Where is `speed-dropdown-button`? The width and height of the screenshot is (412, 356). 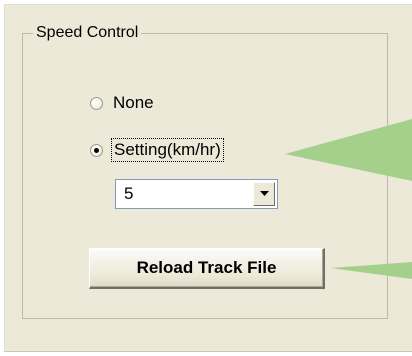 speed-dropdown-button is located at coordinates (264, 194).